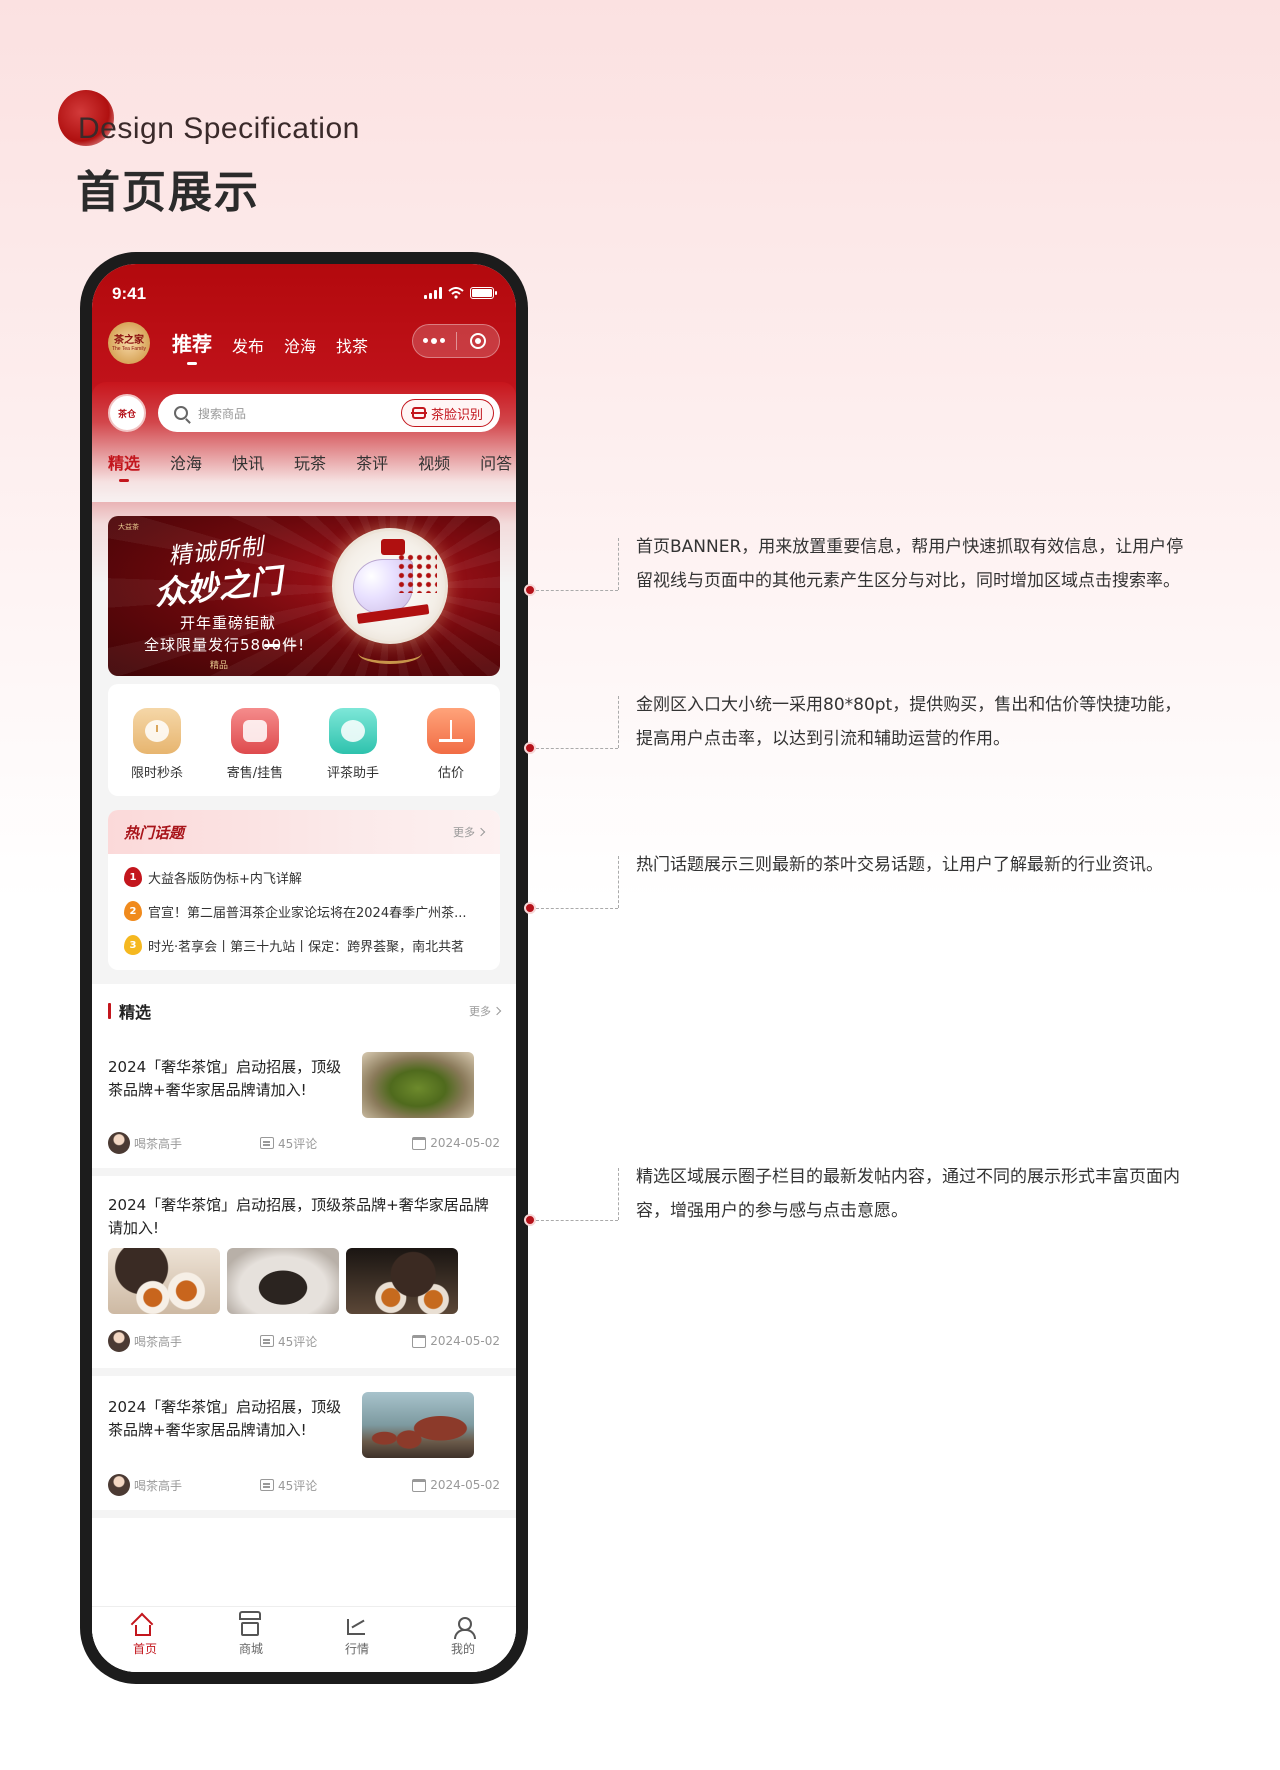  Describe the element at coordinates (228, 623) in the screenshot. I see `banner-headline: 开年重磅钜献` at that location.